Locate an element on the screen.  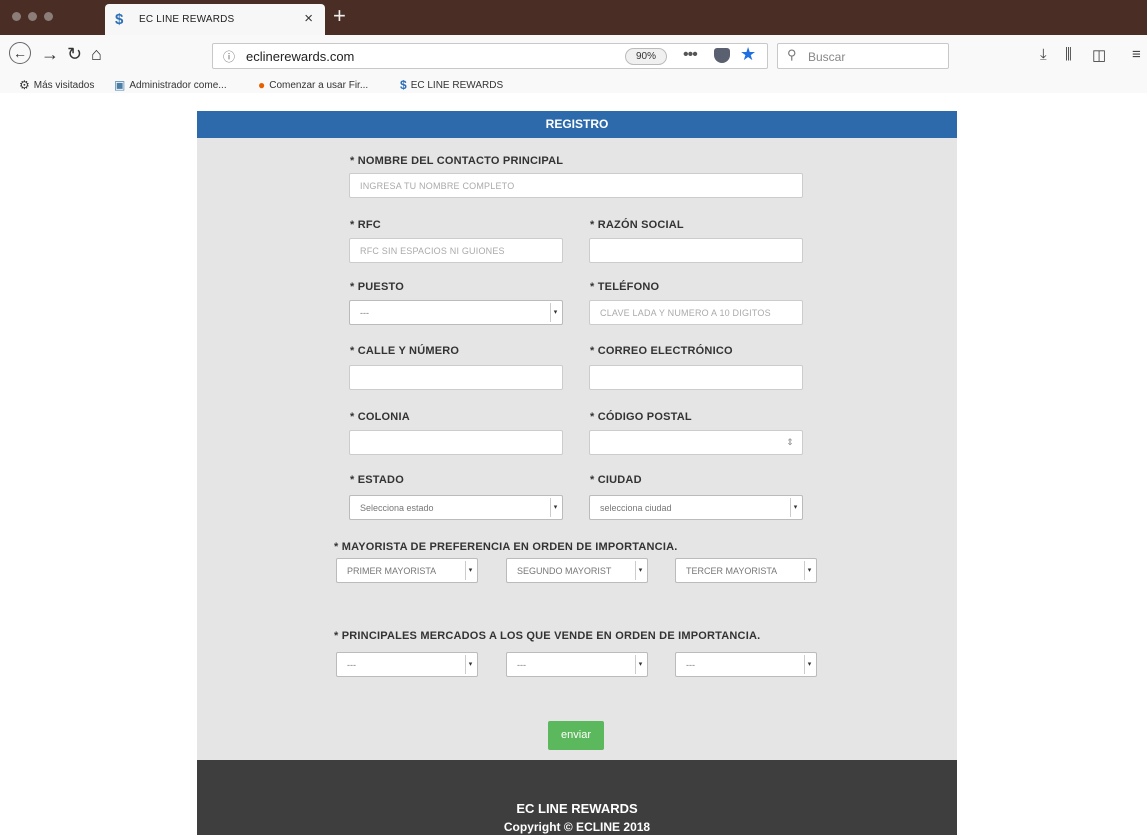
firefox-icon: ● is located at coordinates (262, 85).